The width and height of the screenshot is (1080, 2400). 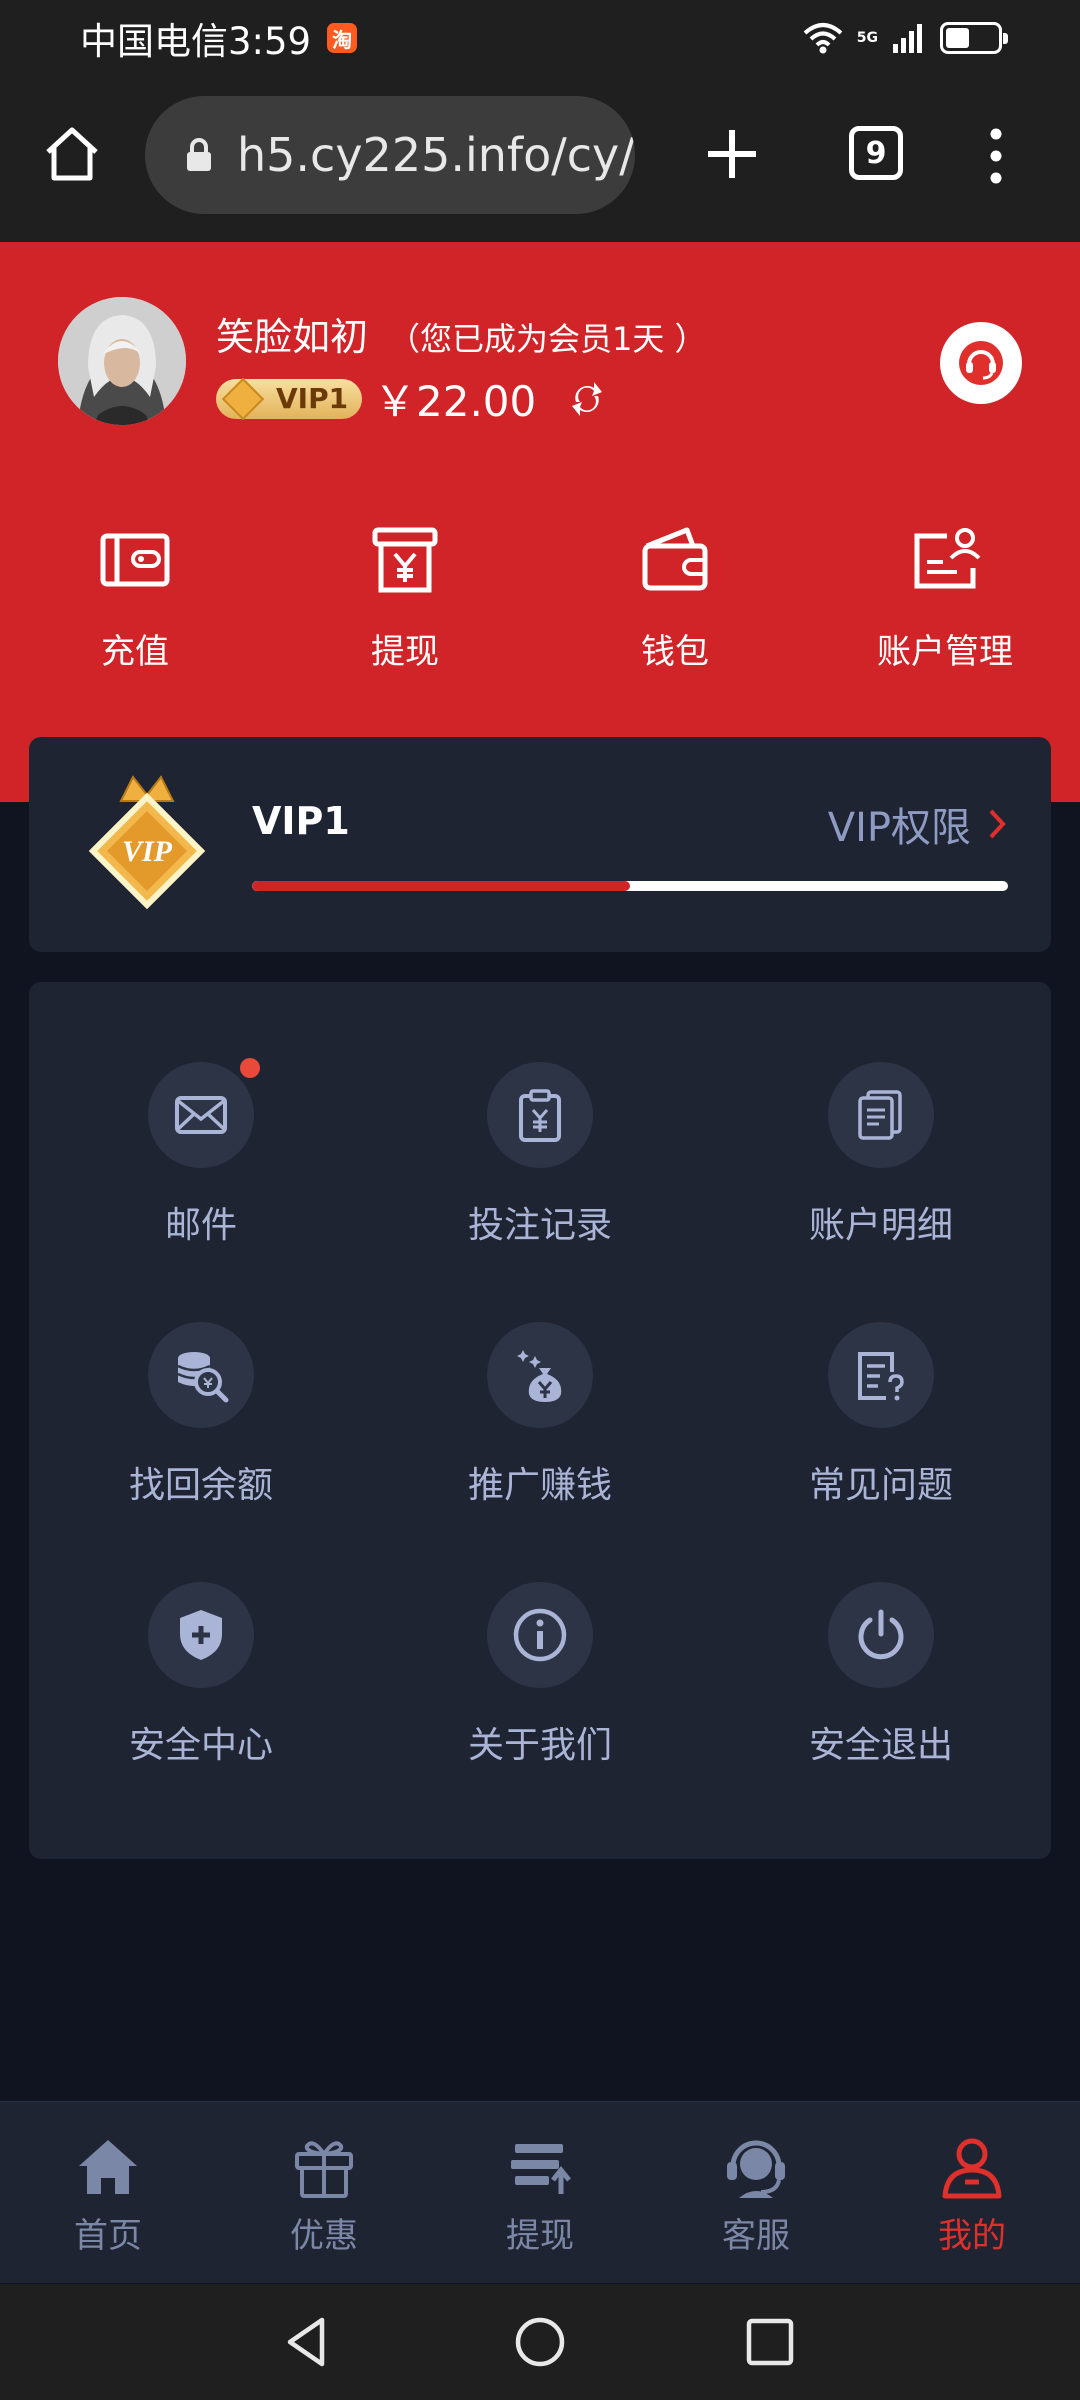 I want to click on tab-switcher-button: 9, so click(x=876, y=153).